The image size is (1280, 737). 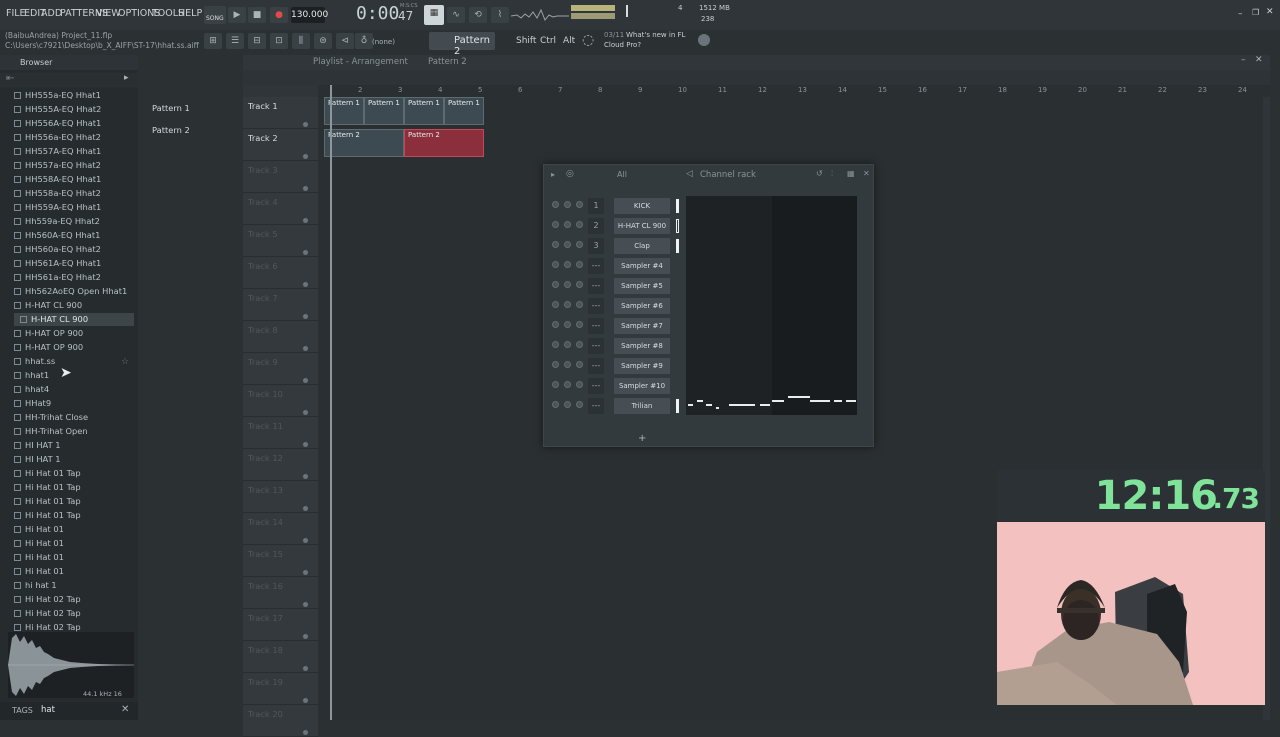 I want to click on browser-item: HH556a-EQ Hhat2, so click(x=74, y=137).